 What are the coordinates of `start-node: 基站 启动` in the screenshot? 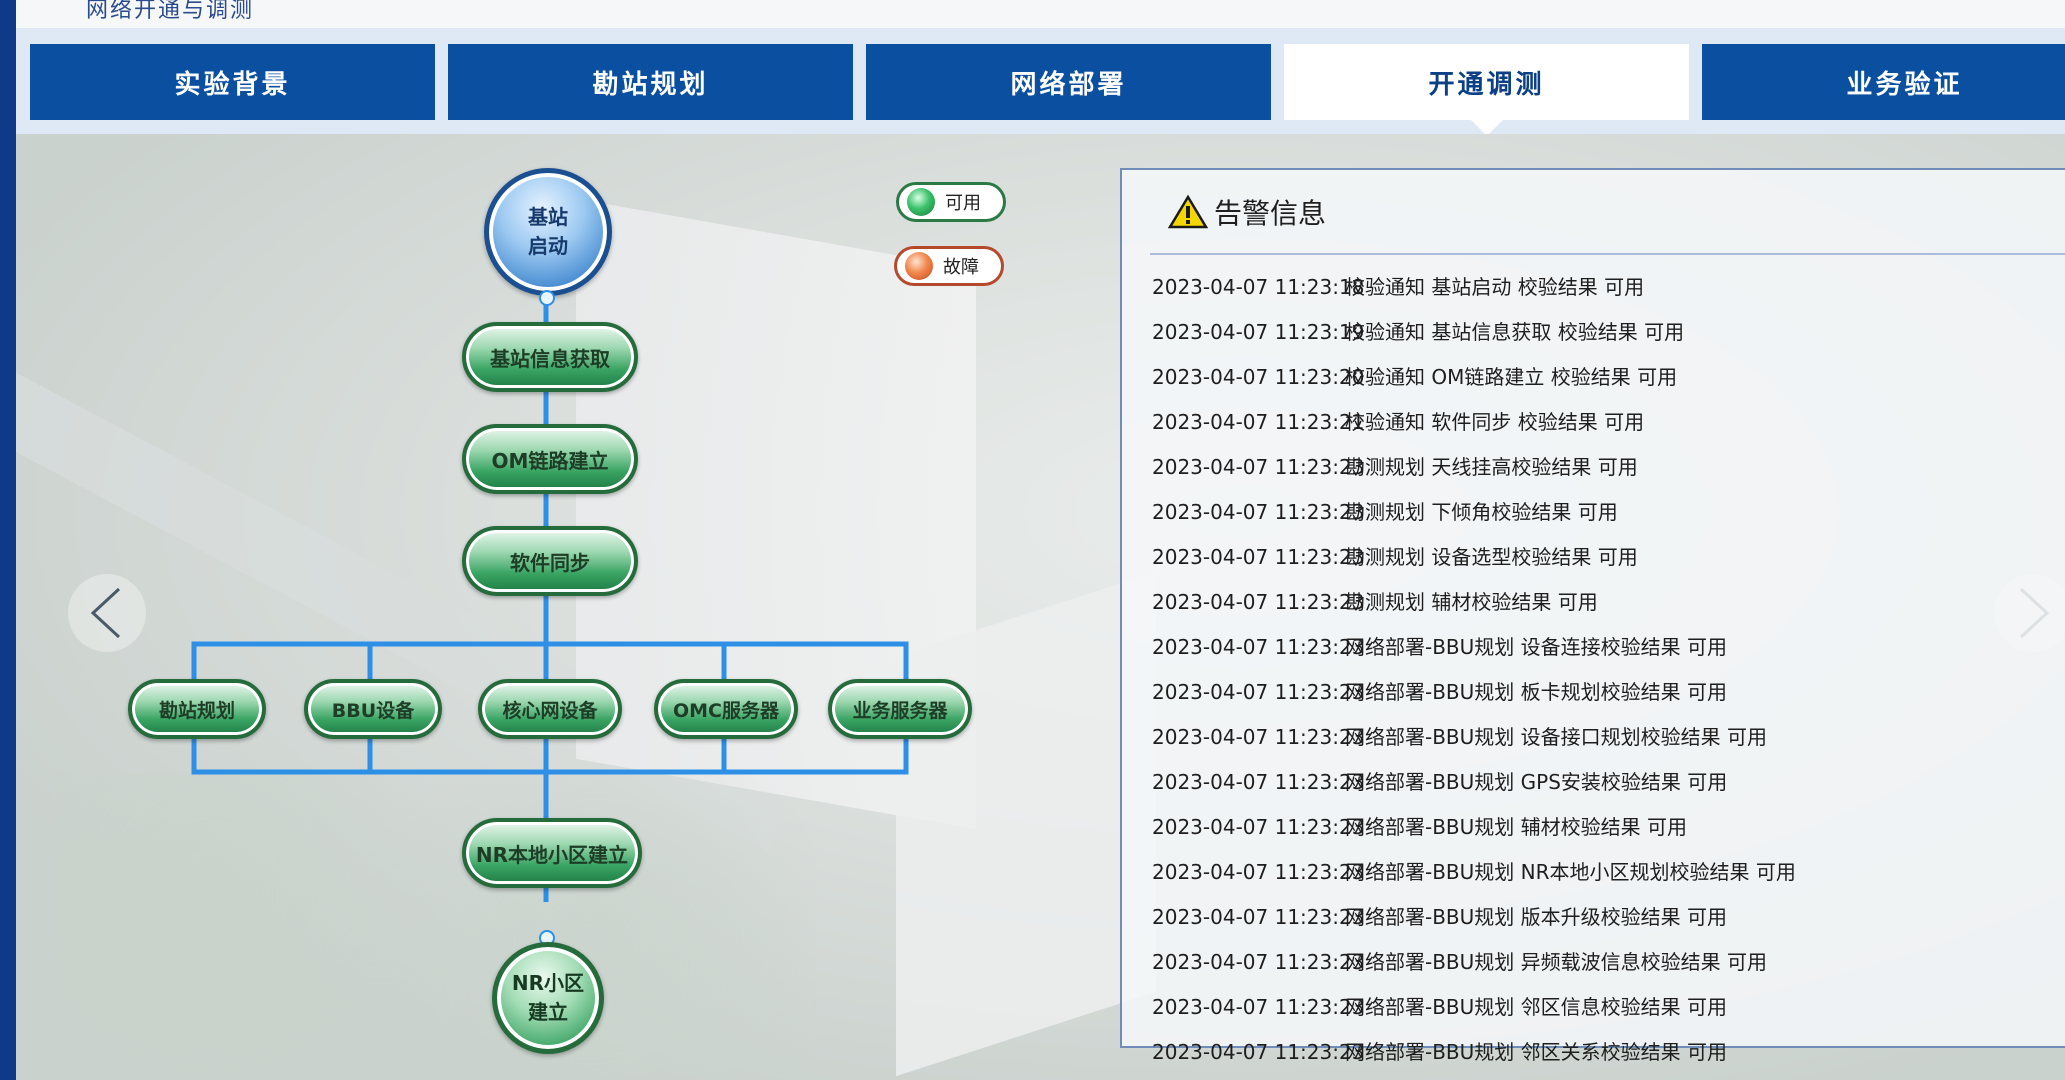 It's located at (548, 232).